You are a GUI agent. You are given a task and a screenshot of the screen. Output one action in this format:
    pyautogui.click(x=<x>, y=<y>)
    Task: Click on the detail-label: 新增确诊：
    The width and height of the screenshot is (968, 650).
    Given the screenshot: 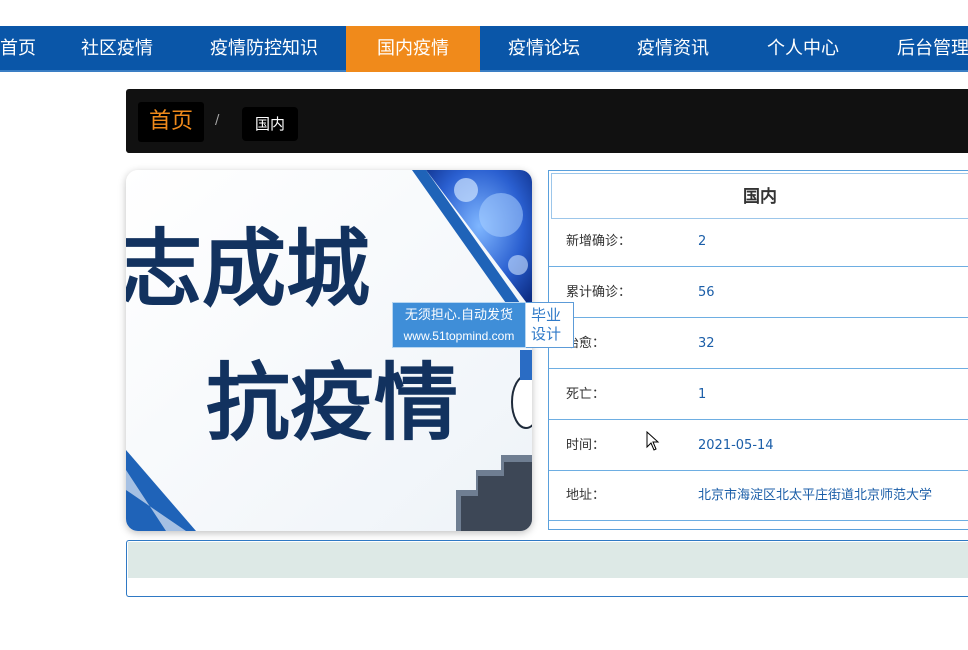 What is the action you would take?
    pyautogui.click(x=599, y=241)
    